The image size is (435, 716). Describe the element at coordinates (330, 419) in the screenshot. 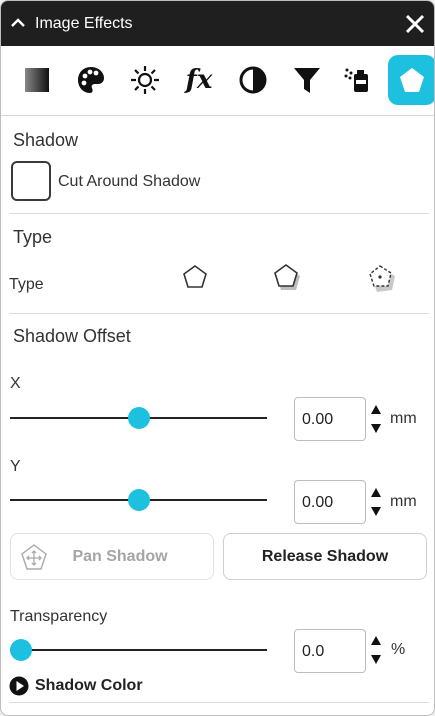

I see `x-offset-input: 0.00` at that location.